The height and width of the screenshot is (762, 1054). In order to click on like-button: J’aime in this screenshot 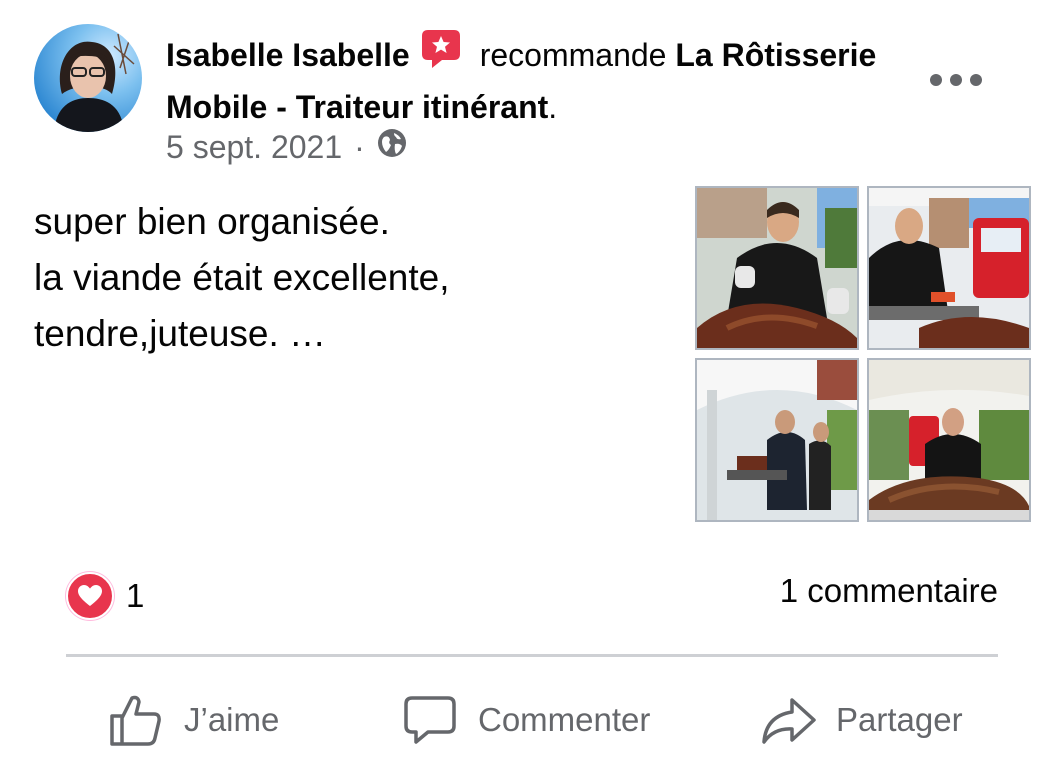, I will do `click(193, 720)`.